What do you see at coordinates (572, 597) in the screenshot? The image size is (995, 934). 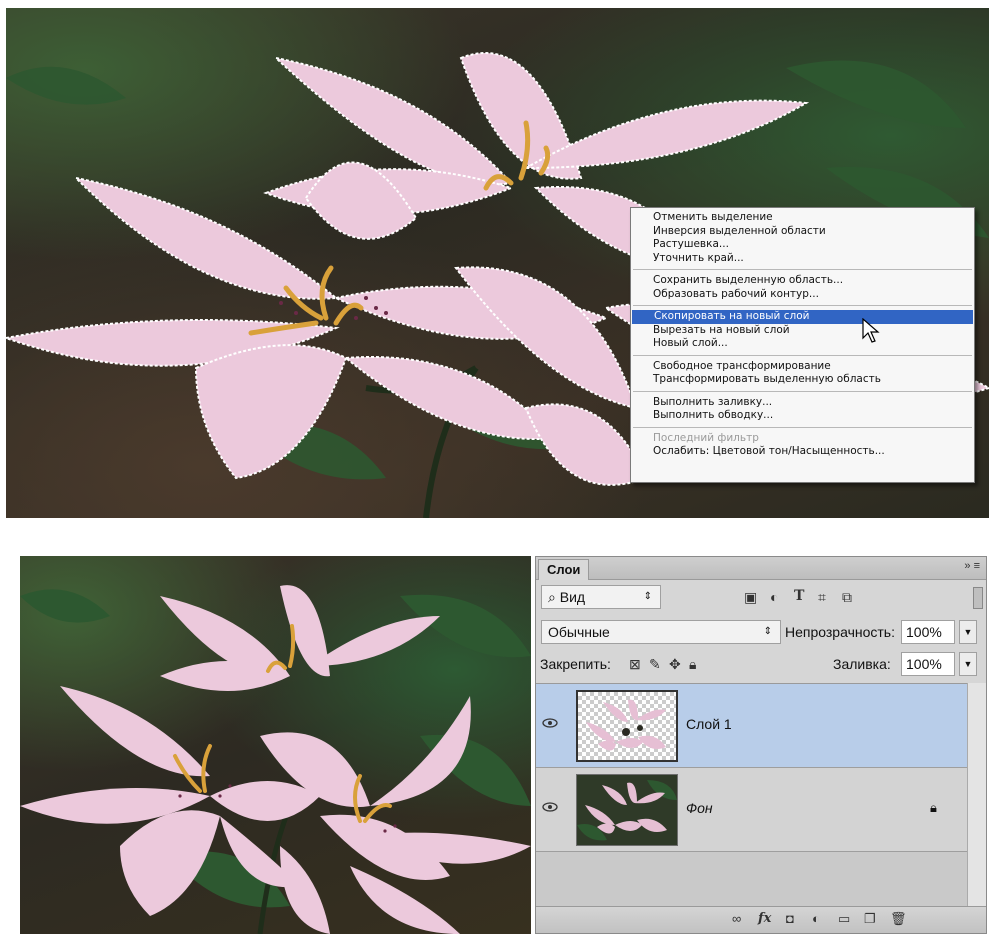 I see `filter-kind-value: Вид` at bounding box center [572, 597].